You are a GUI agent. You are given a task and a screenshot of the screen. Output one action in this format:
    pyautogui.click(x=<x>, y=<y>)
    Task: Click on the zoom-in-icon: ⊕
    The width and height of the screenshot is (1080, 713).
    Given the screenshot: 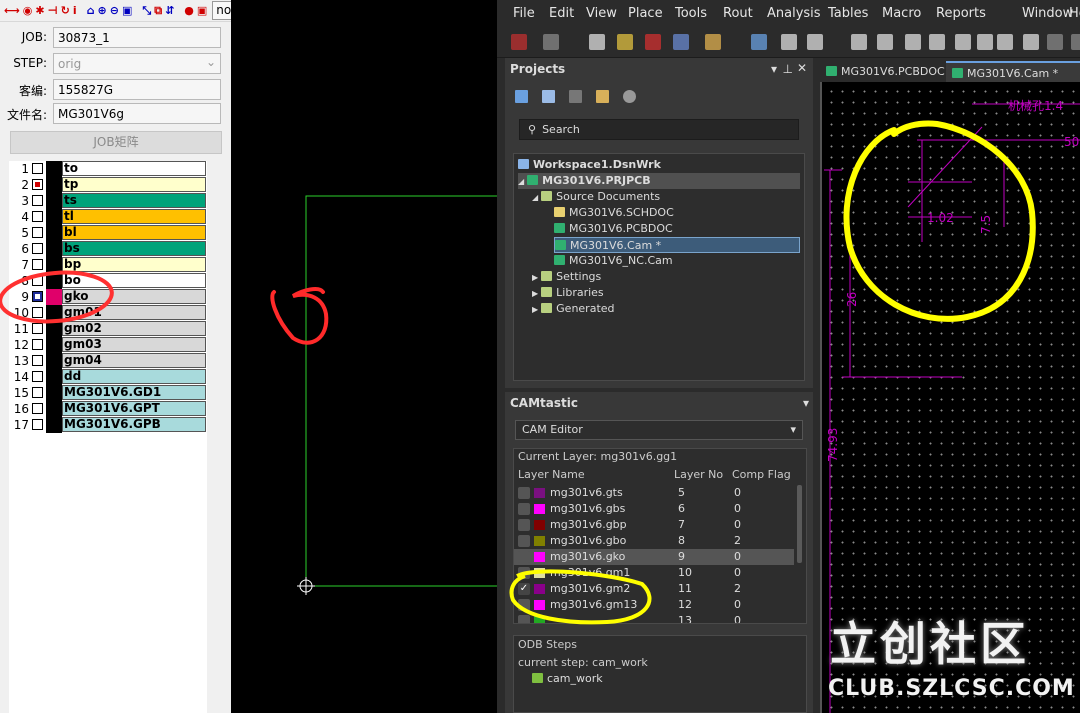 What is the action you would take?
    pyautogui.click(x=102, y=10)
    